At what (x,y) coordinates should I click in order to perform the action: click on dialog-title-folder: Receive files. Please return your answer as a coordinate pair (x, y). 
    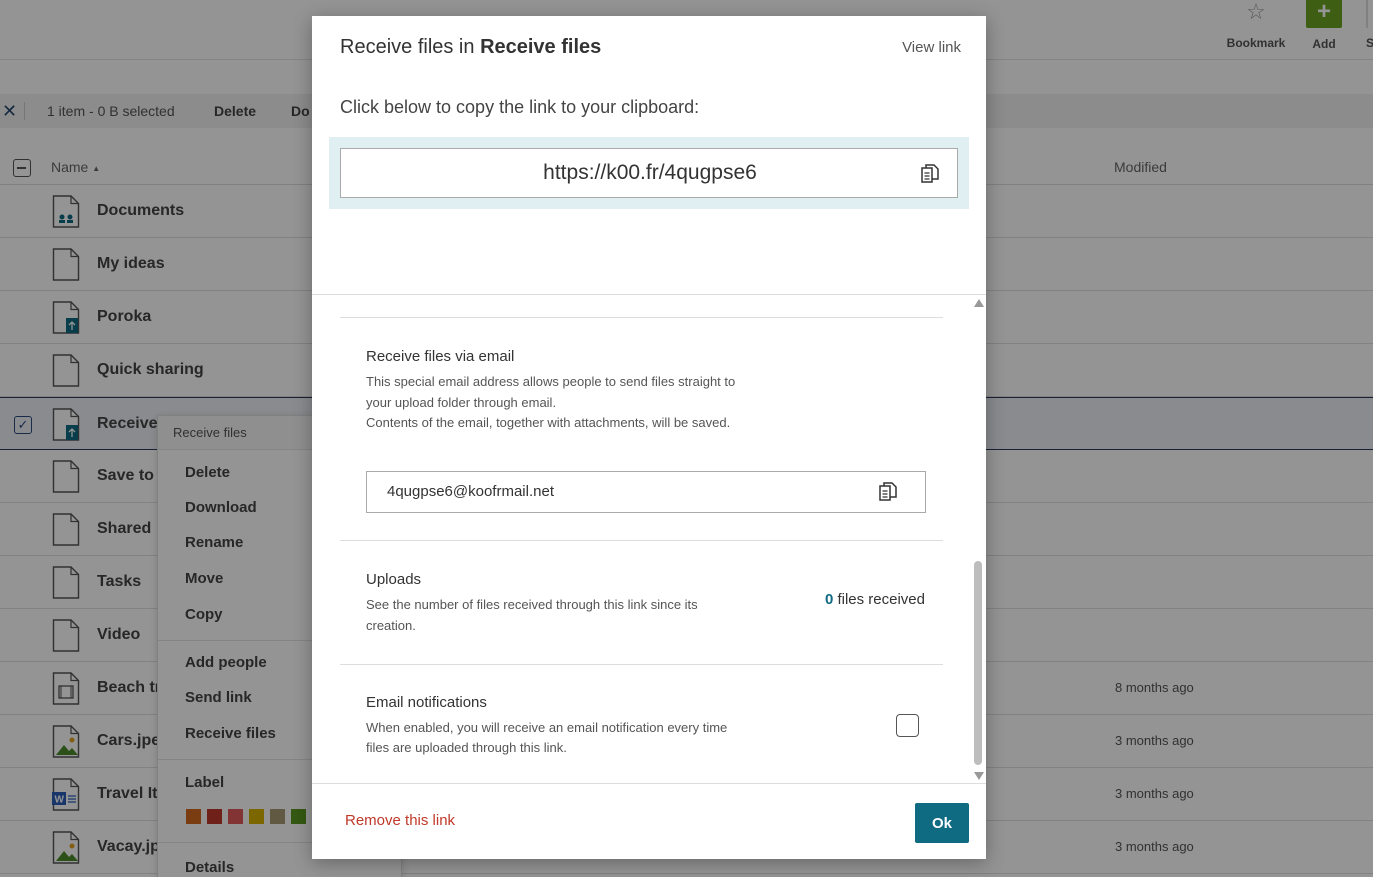
    Looking at the image, I should click on (541, 47).